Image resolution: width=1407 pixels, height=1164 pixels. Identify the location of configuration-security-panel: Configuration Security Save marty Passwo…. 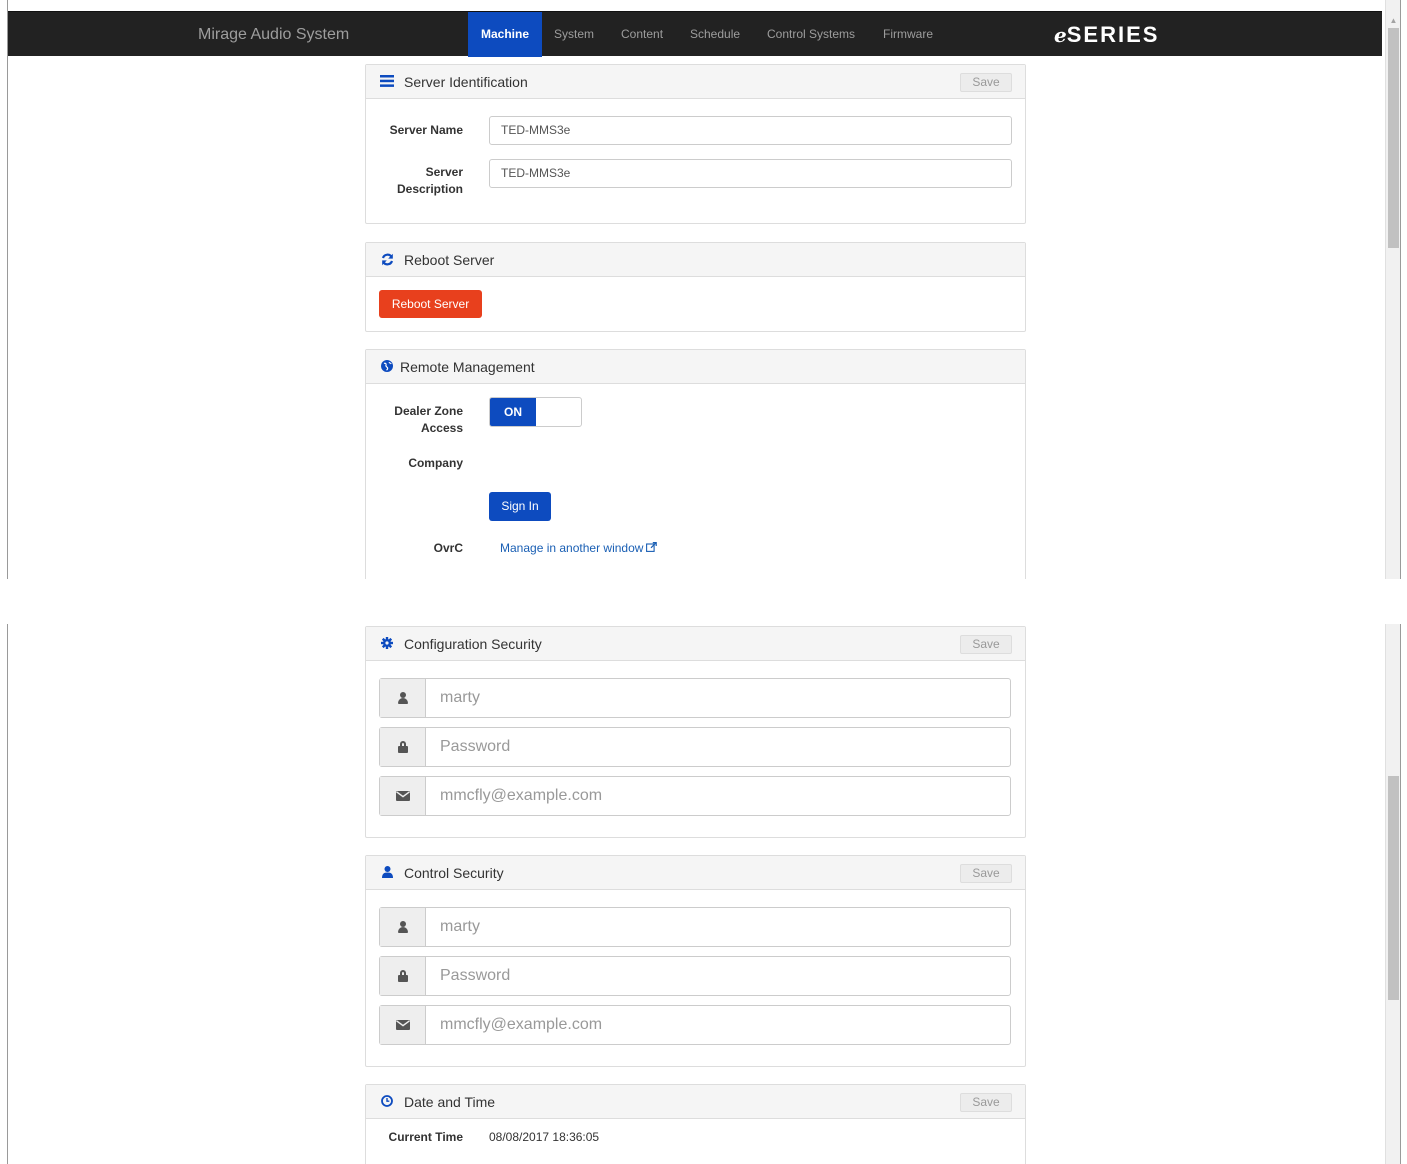
(695, 732).